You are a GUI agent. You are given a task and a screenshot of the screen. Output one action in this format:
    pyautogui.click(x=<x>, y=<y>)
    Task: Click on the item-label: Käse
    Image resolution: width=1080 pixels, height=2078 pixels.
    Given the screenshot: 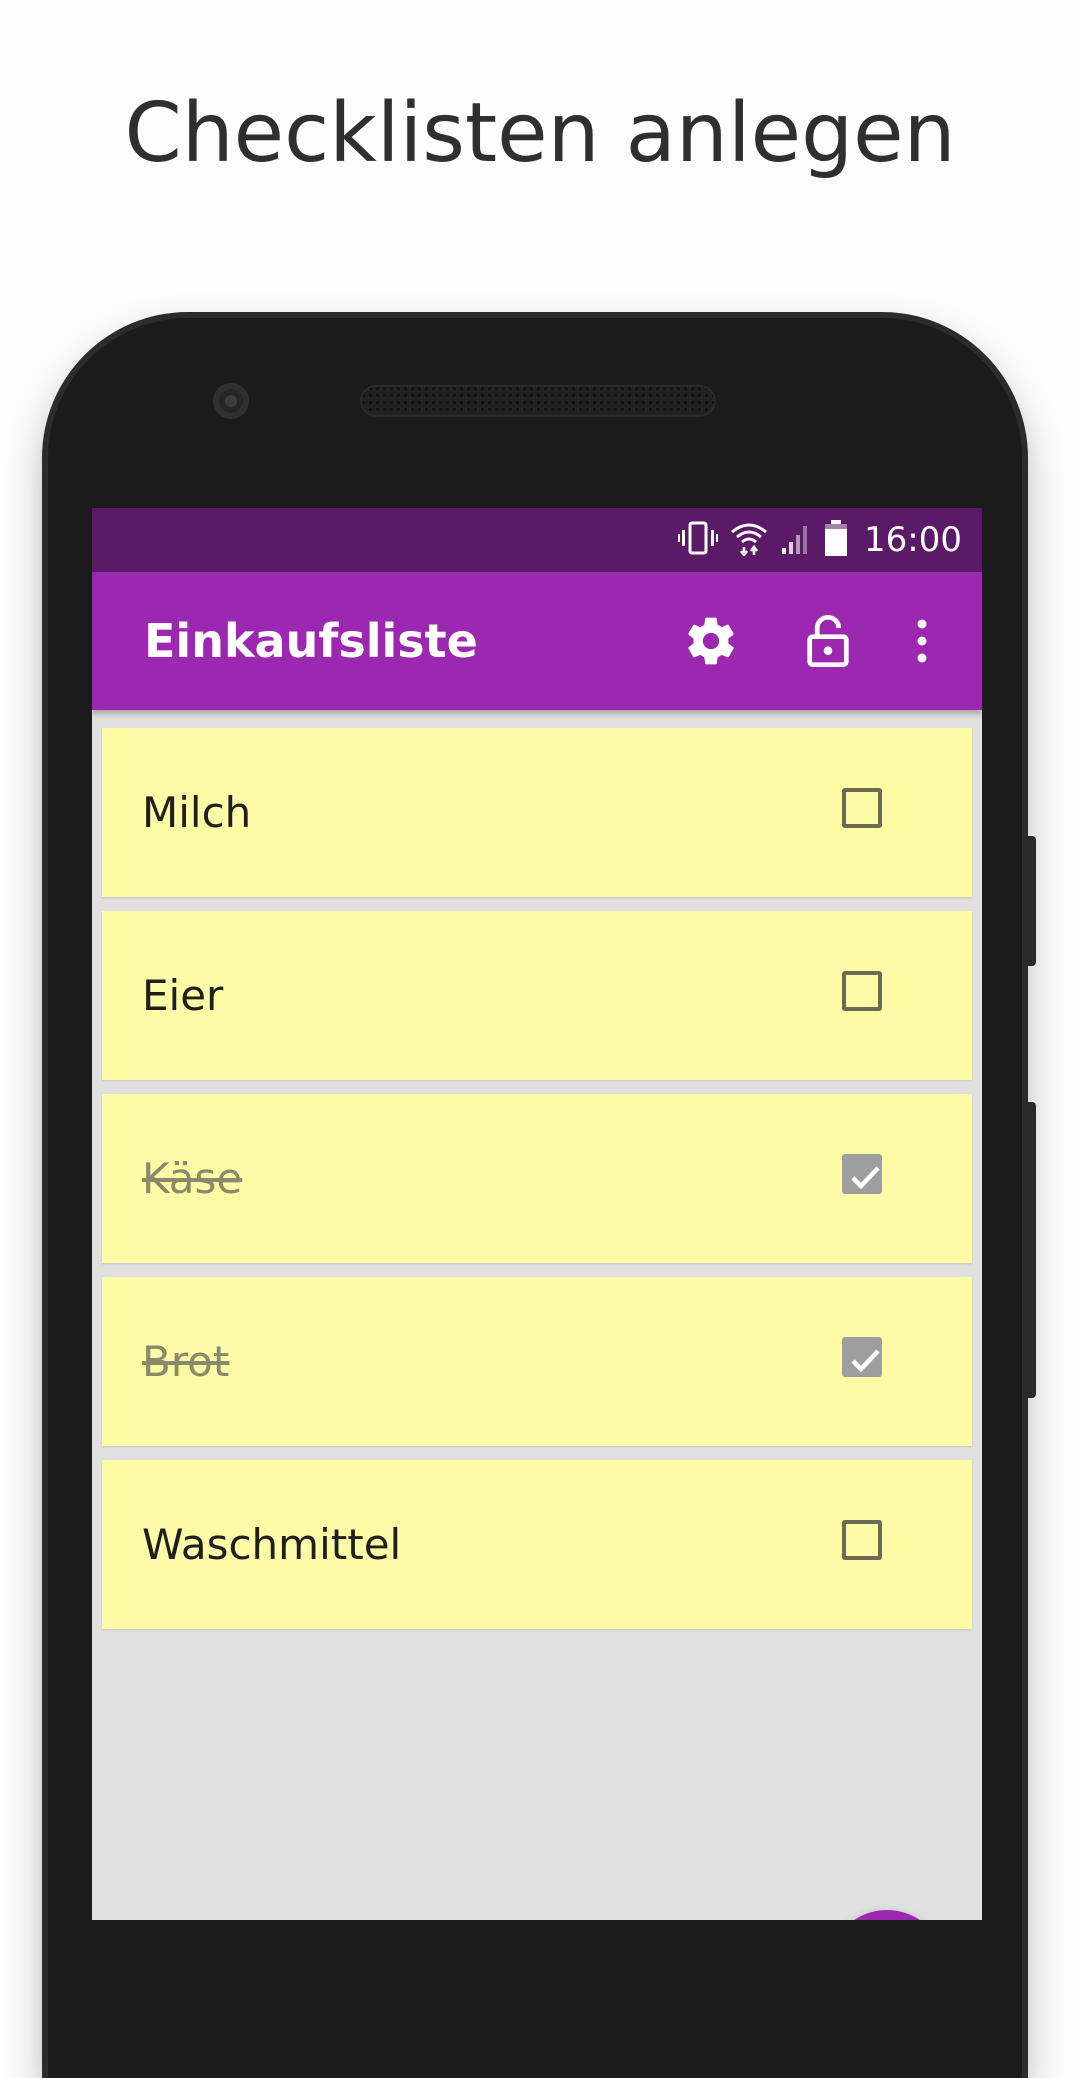 What is the action you would take?
    pyautogui.click(x=192, y=1178)
    